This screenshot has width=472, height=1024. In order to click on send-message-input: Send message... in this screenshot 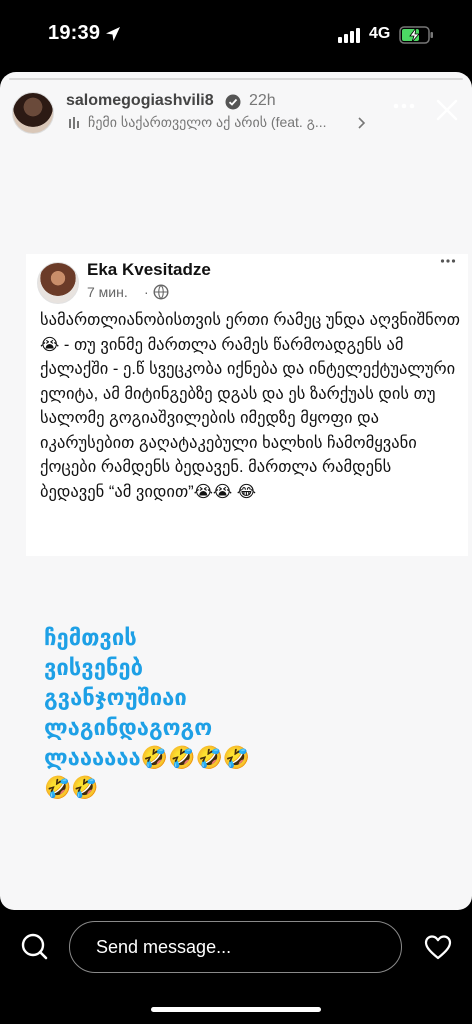, I will do `click(235, 947)`.